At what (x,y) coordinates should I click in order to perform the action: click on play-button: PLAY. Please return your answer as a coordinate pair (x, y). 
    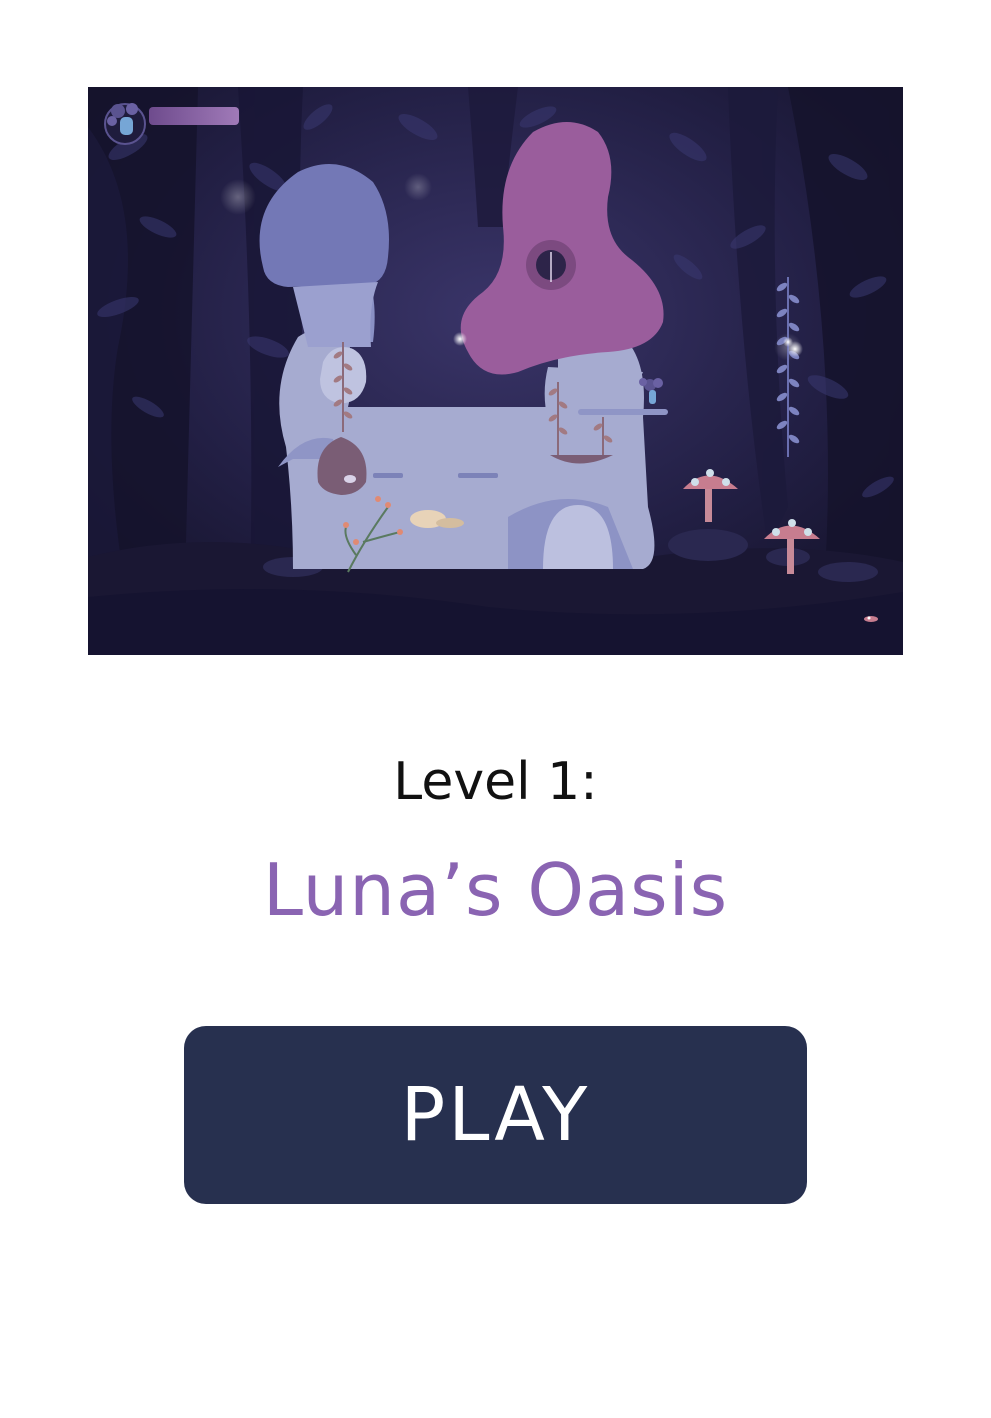
    Looking at the image, I should click on (495, 1115).